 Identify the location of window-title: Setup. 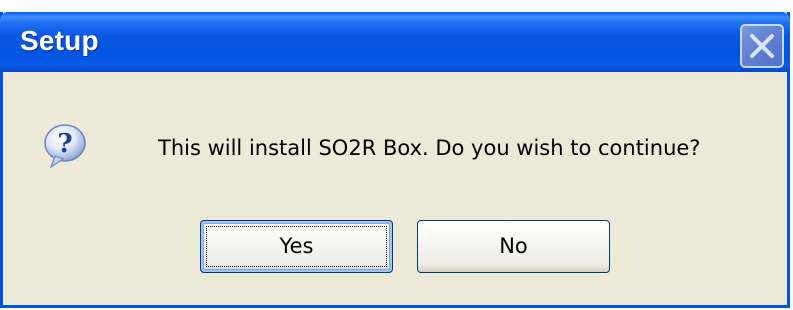
(59, 40).